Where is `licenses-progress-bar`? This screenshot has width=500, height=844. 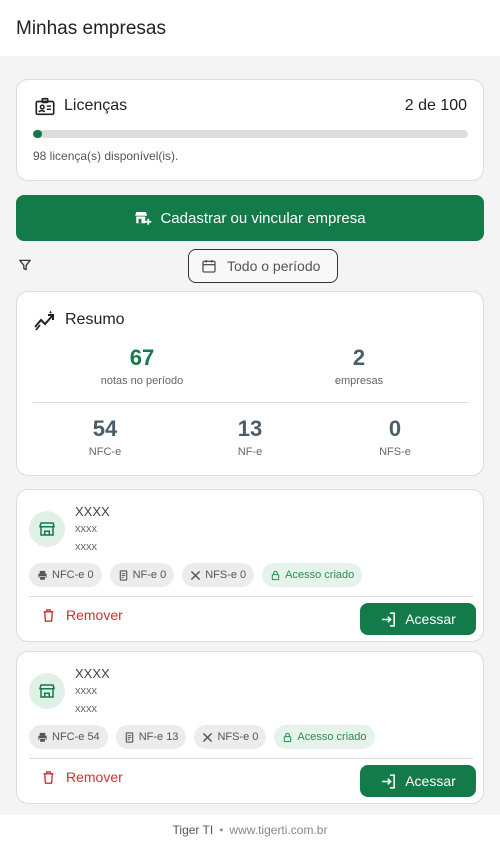
licenses-progress-bar is located at coordinates (250, 134).